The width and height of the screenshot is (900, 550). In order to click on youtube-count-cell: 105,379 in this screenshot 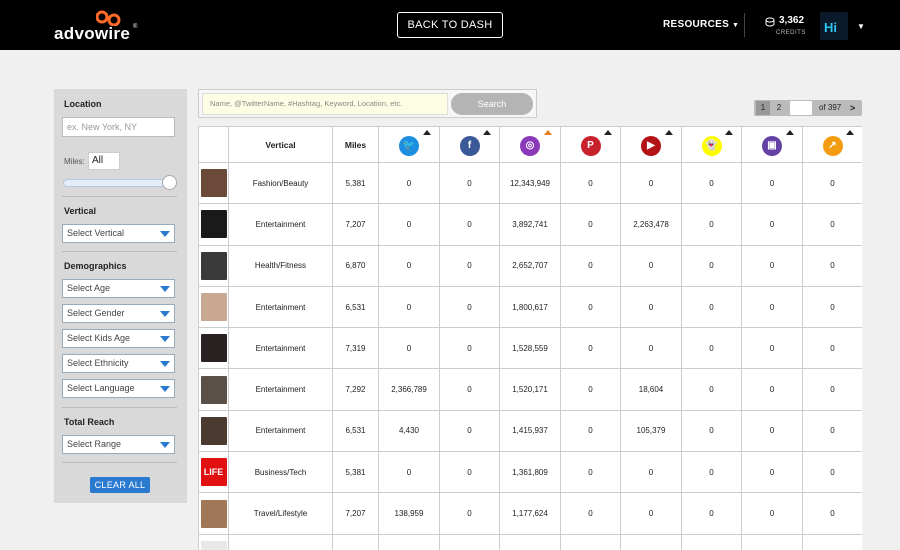, I will do `click(651, 431)`.